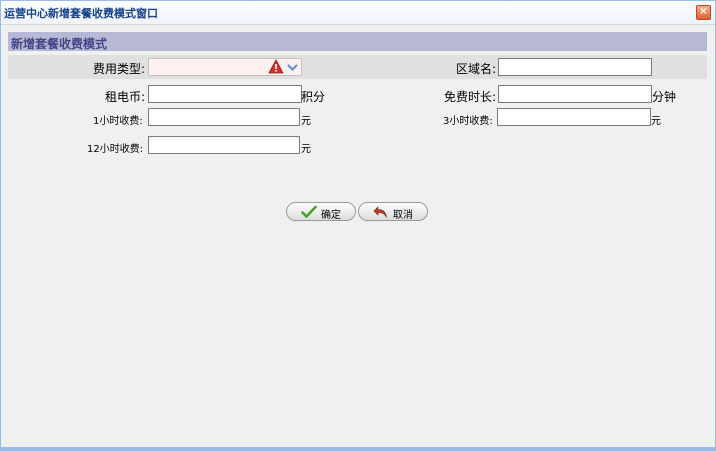 This screenshot has width=716, height=451. Describe the element at coordinates (306, 149) in the screenshot. I see `fee-12h-unit: 元` at that location.